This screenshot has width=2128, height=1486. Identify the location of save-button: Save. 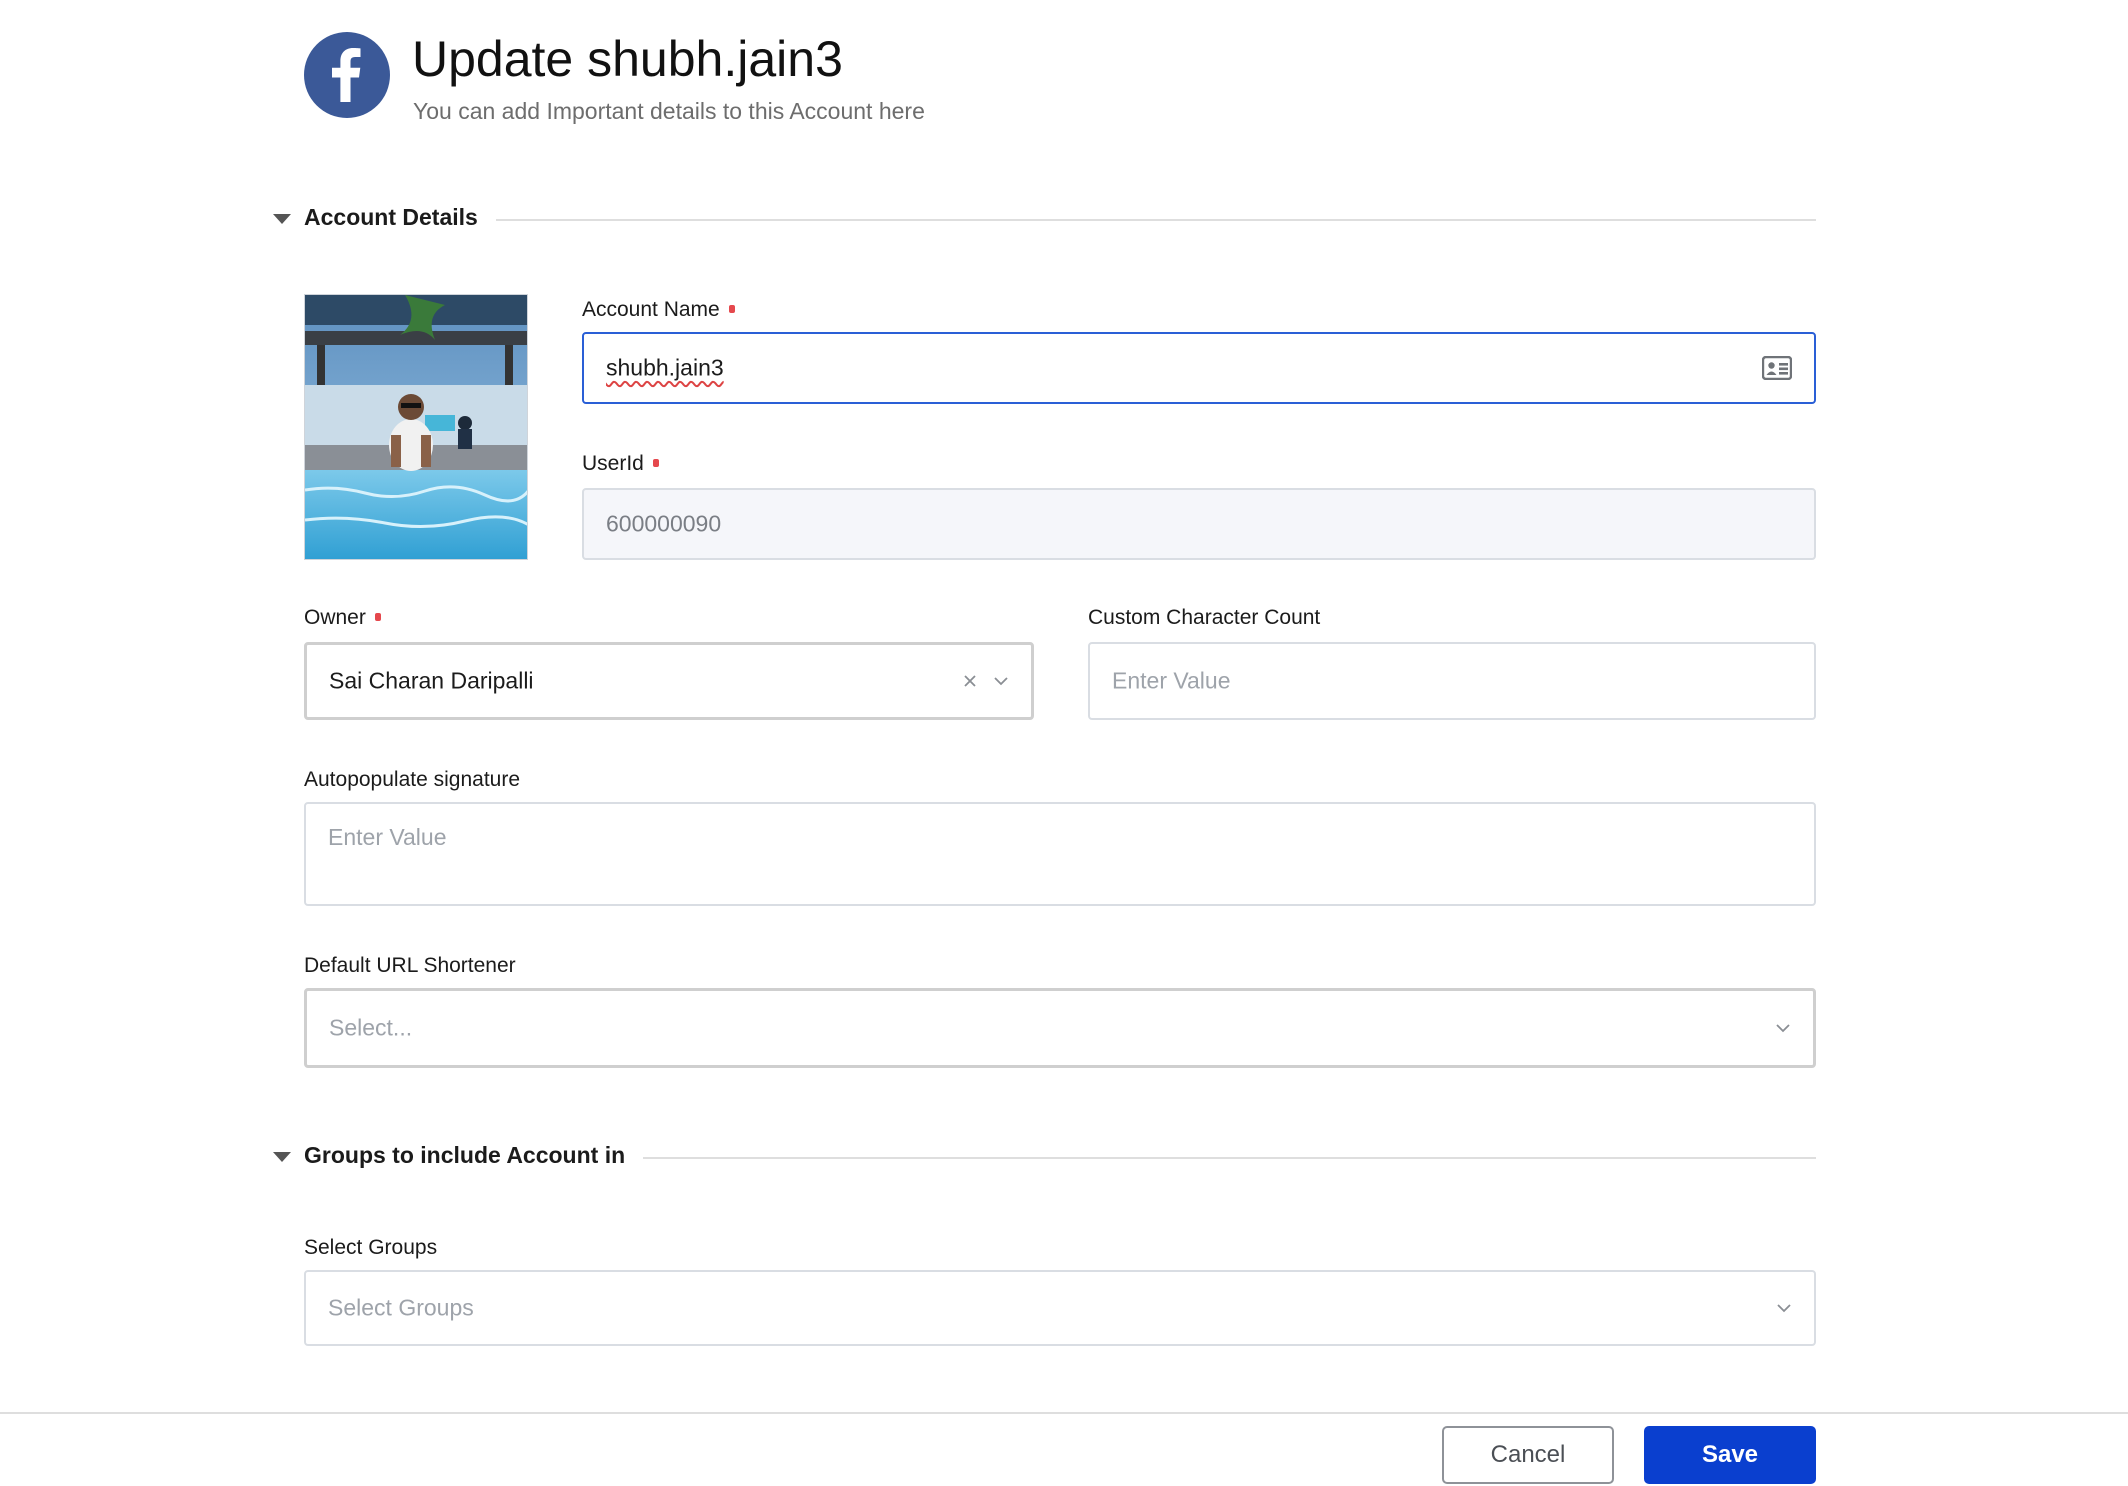
(1730, 1455).